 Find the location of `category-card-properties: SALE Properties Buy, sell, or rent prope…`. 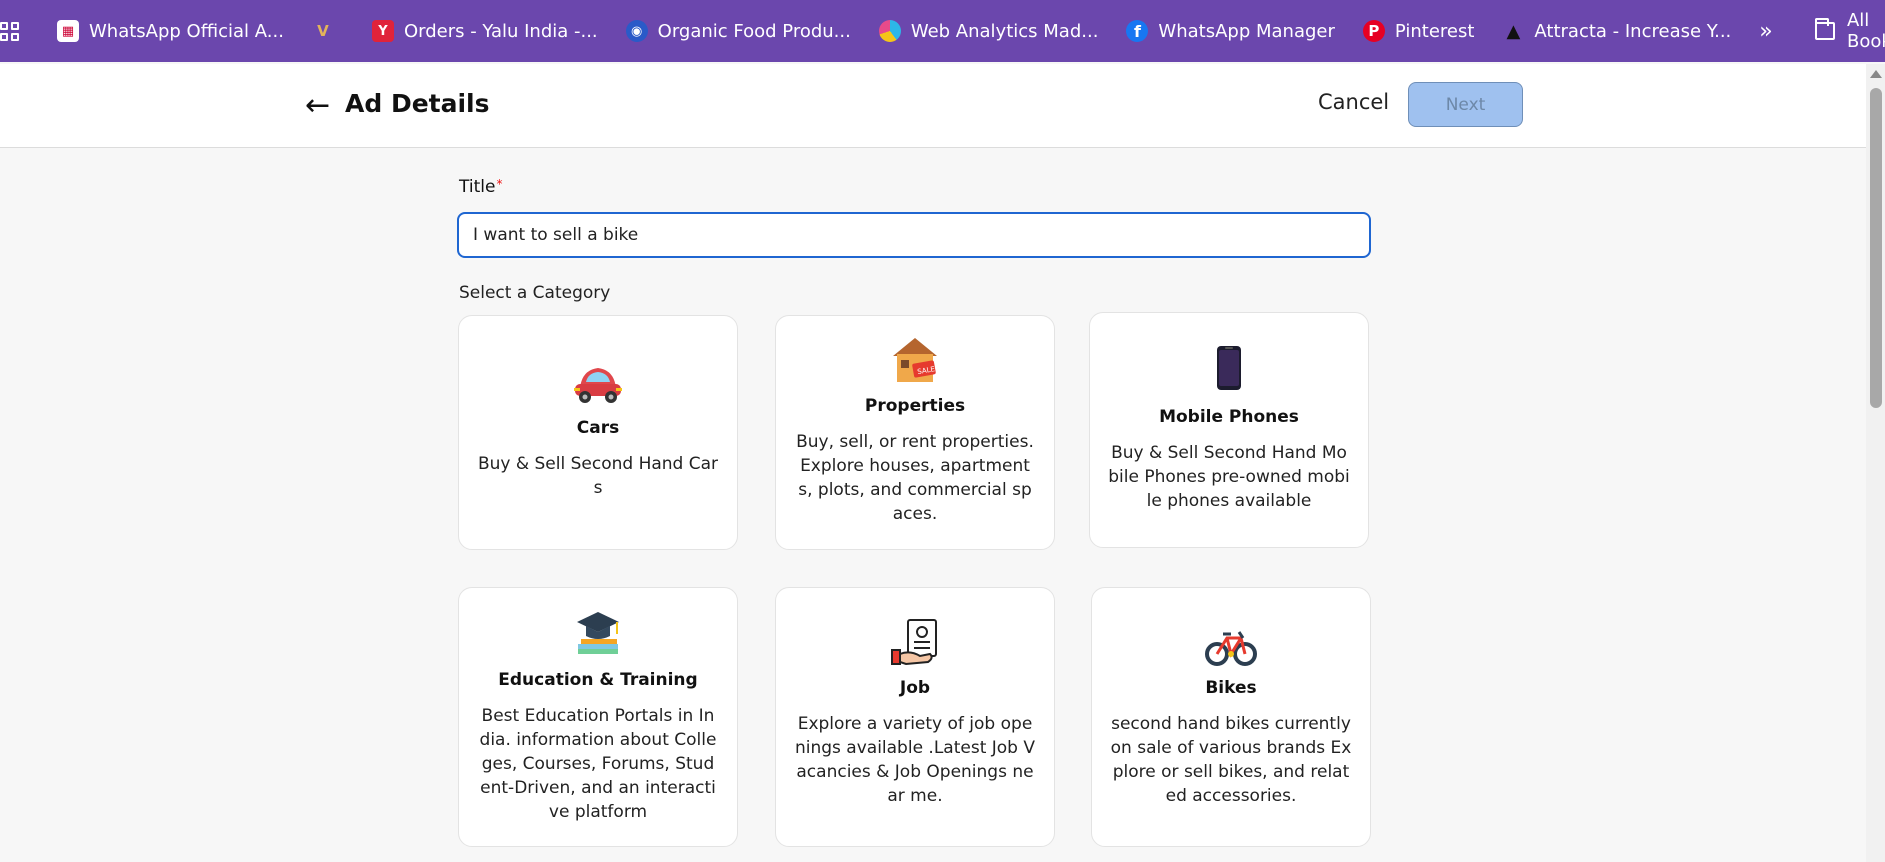

category-card-properties: SALE Properties Buy, sell, or rent prope… is located at coordinates (915, 432).